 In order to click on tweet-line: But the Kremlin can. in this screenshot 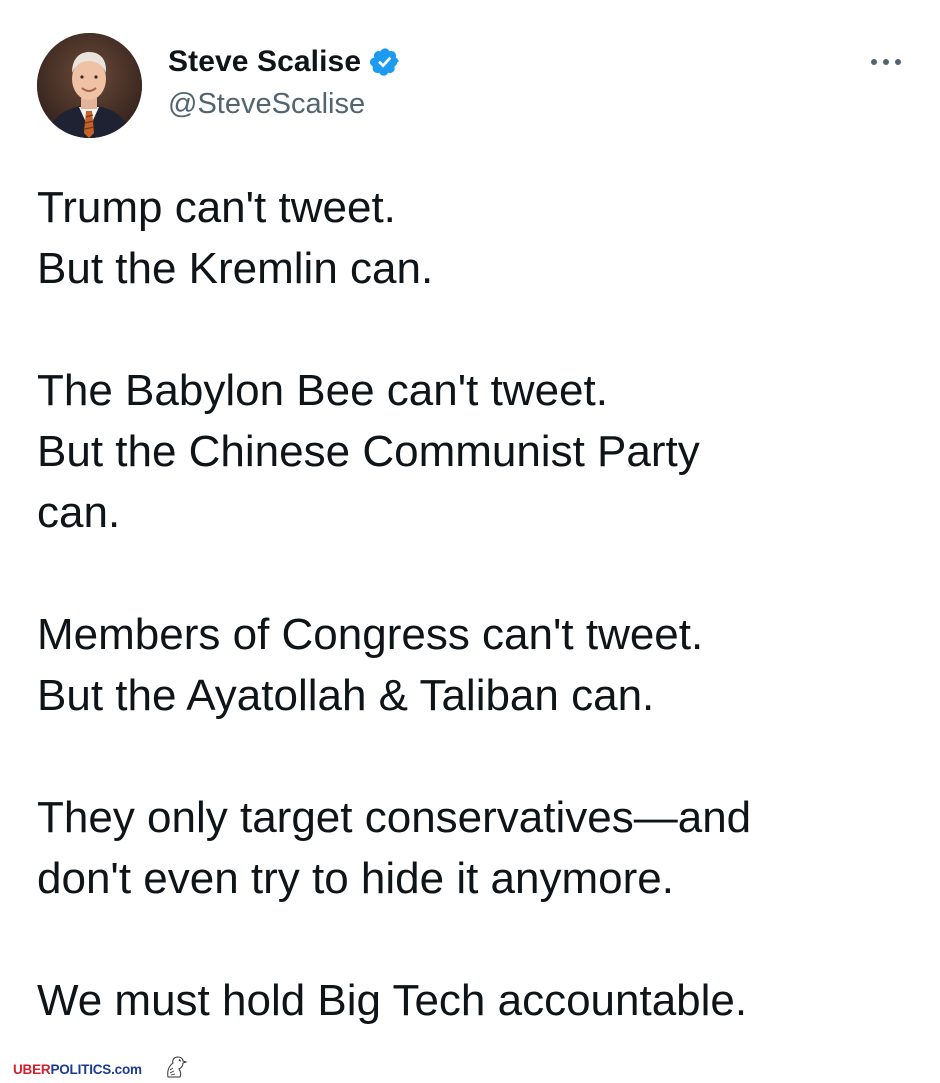, I will do `click(235, 268)`.